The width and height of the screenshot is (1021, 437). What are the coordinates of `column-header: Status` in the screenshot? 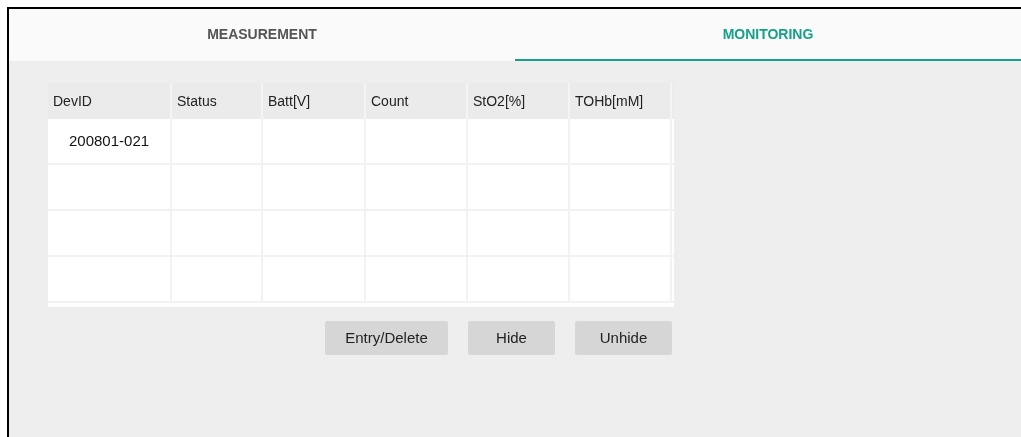 It's located at (197, 101).